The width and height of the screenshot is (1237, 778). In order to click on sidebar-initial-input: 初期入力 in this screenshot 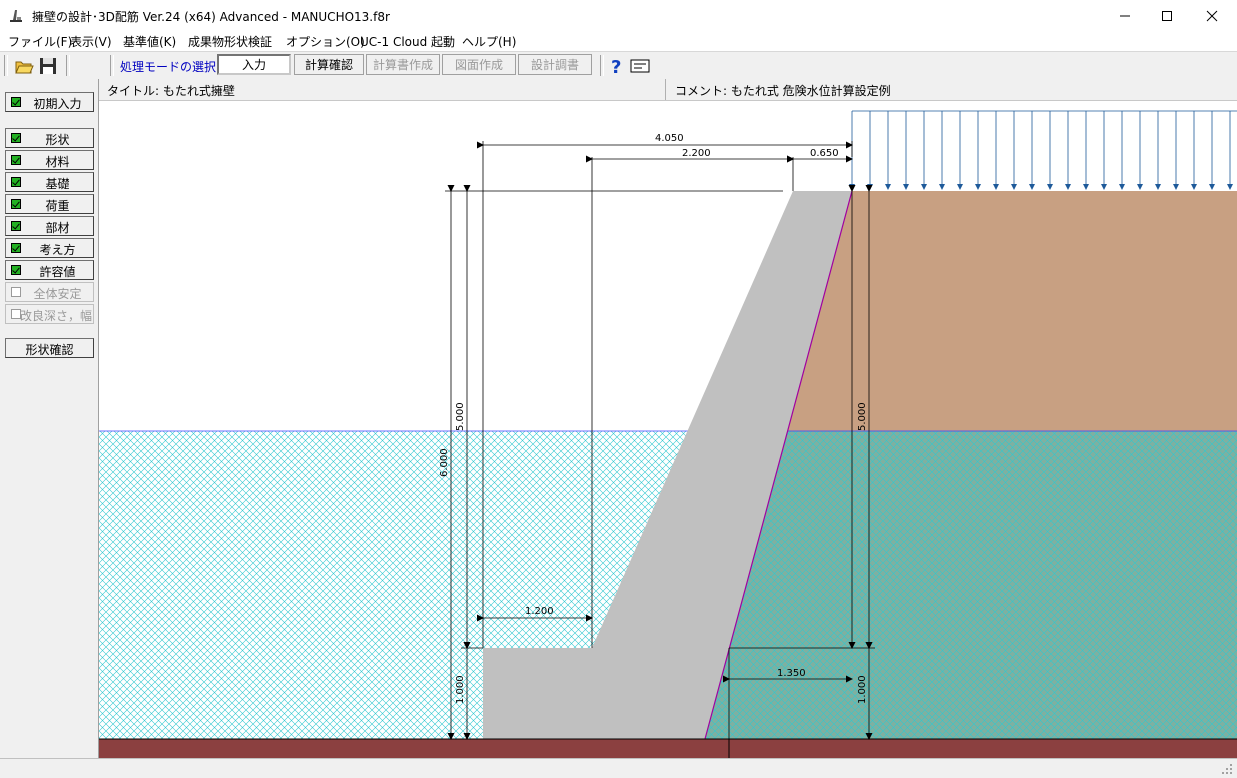, I will do `click(49, 102)`.